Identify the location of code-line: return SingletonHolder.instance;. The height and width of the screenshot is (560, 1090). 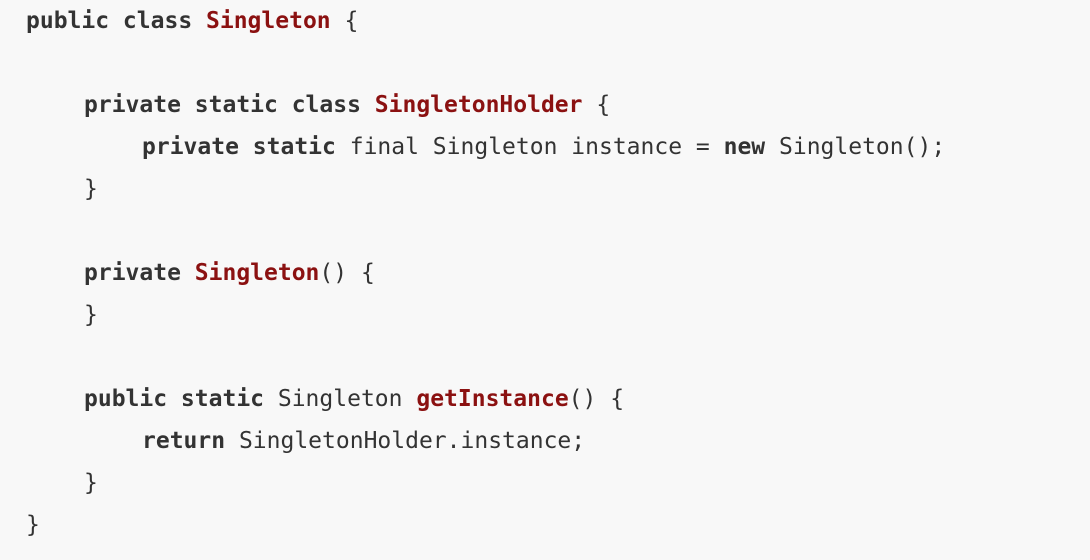
(363, 441).